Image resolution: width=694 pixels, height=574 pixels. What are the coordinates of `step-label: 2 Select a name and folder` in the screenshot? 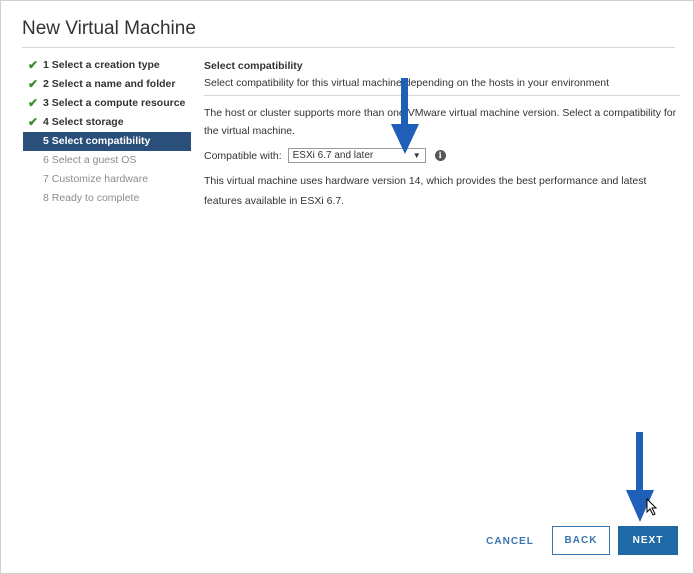 It's located at (109, 84).